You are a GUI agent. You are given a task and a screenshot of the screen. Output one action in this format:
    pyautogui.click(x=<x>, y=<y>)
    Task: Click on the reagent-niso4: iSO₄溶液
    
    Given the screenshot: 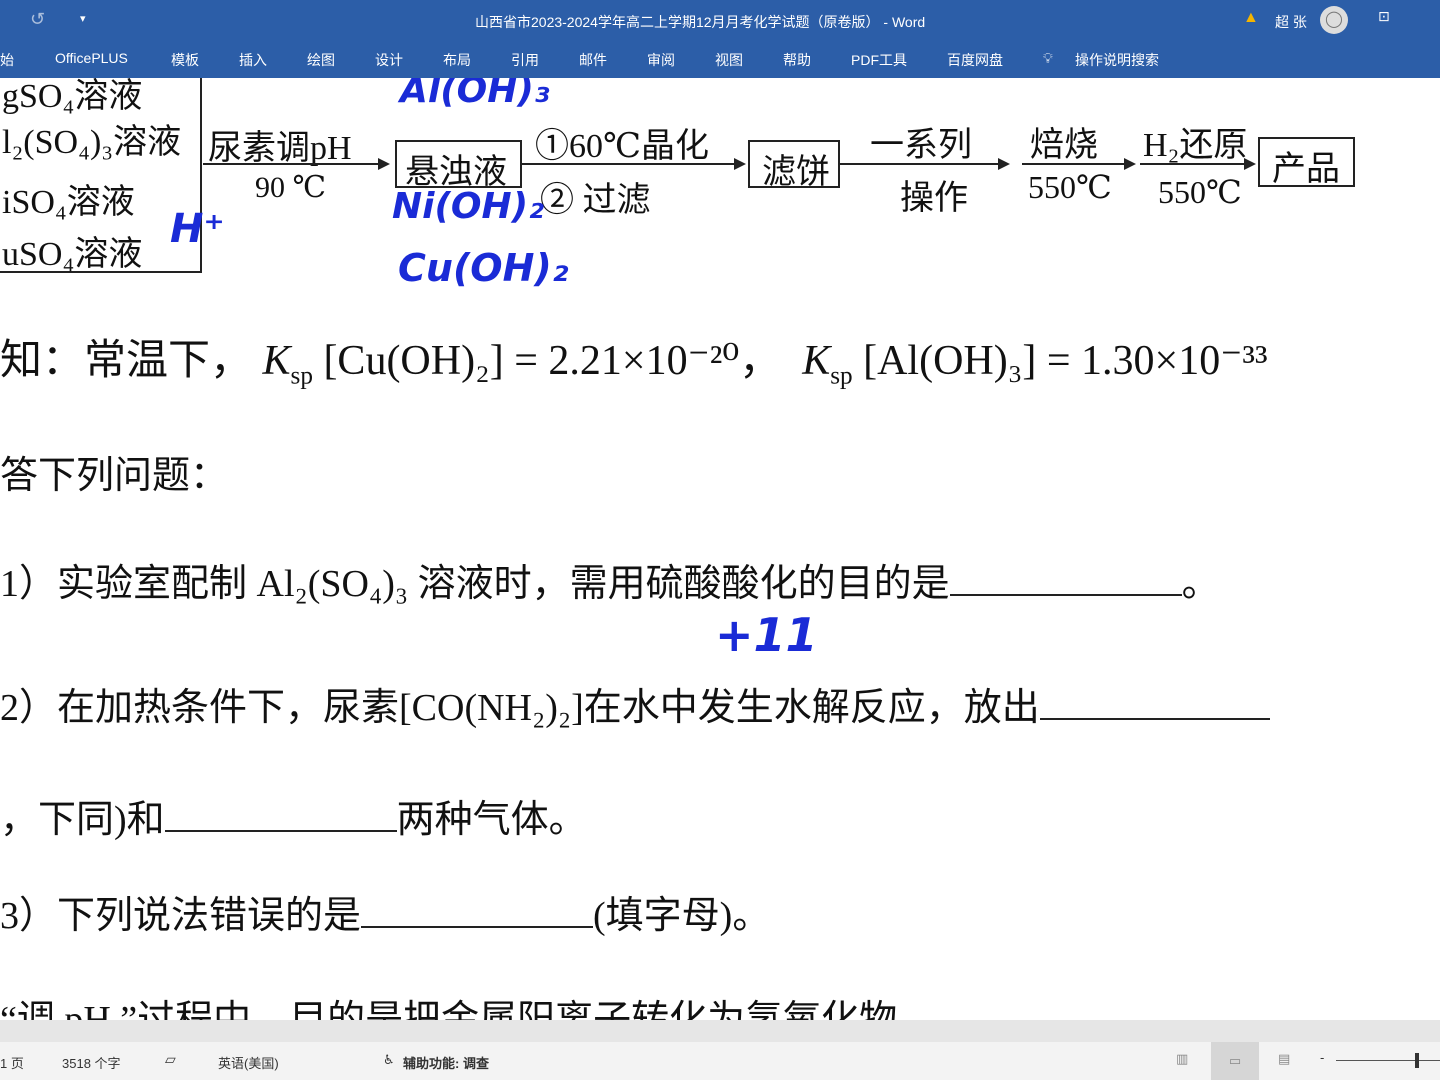 What is the action you would take?
    pyautogui.click(x=68, y=202)
    